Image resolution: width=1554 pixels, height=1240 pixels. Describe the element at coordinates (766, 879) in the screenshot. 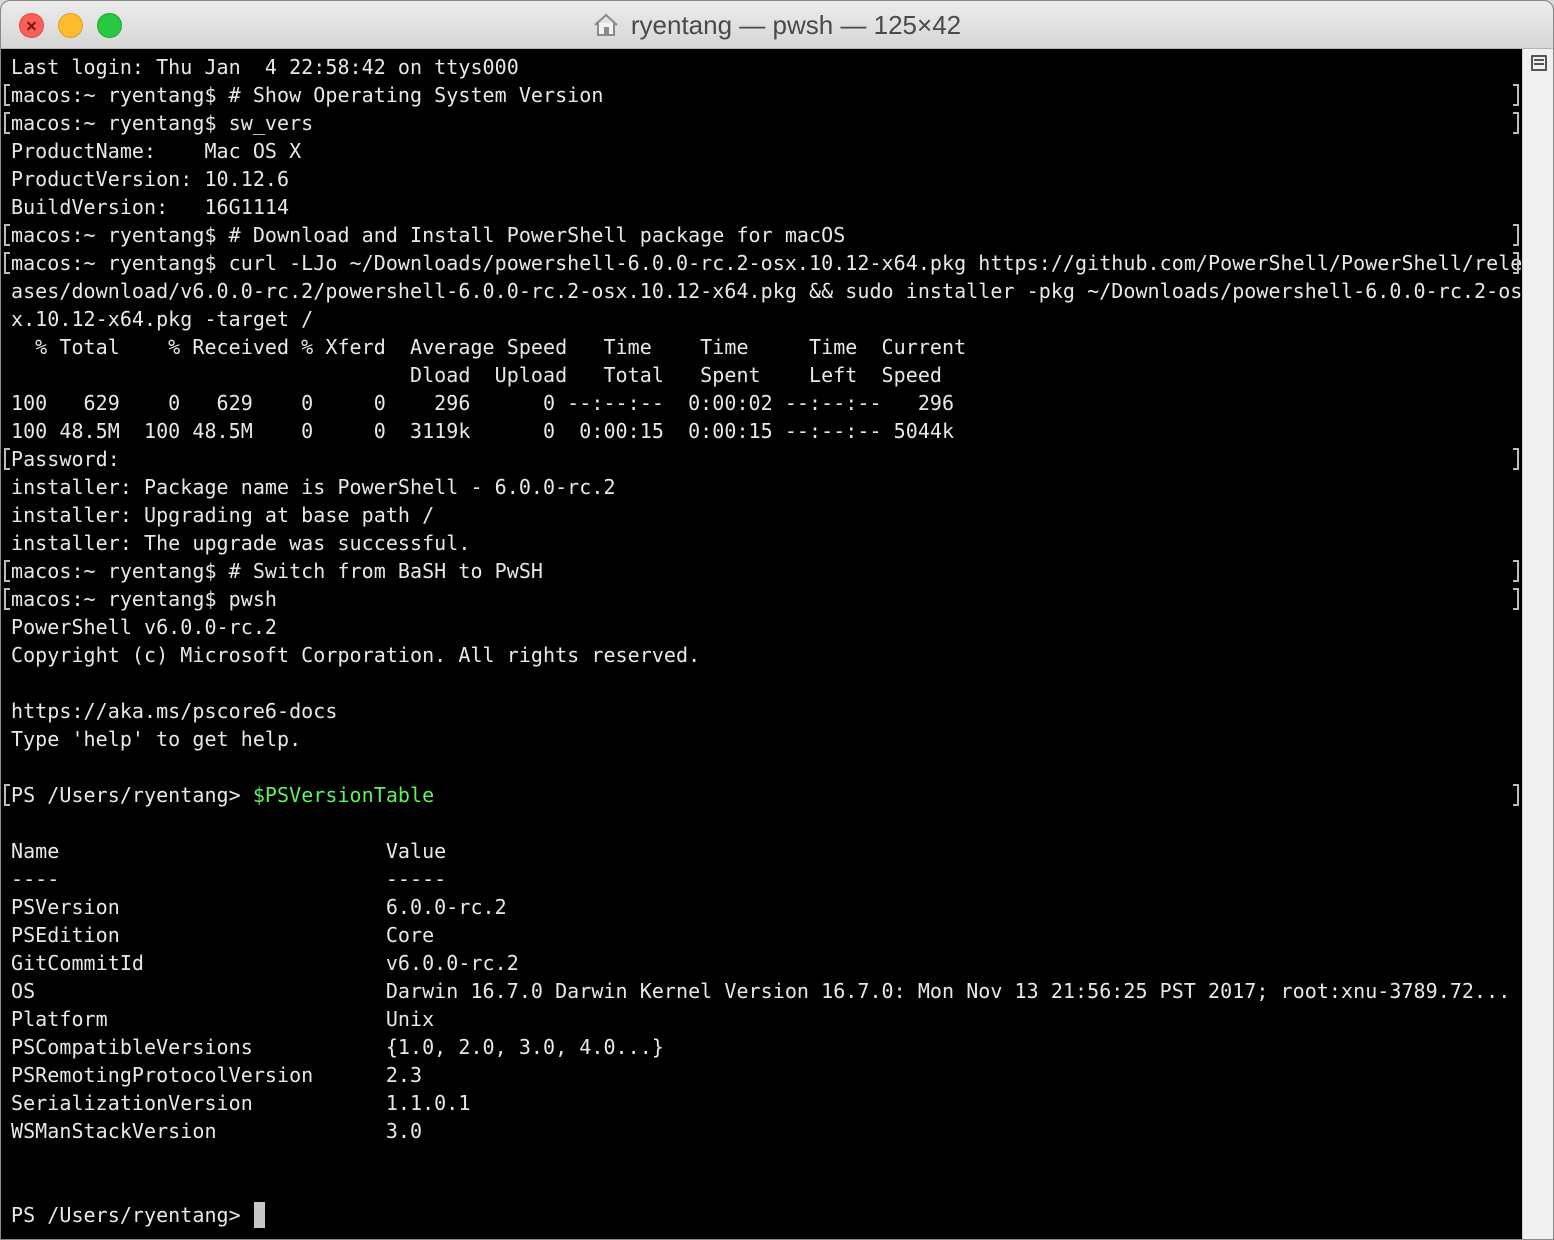

I see `terminal-line: ---- -----` at that location.